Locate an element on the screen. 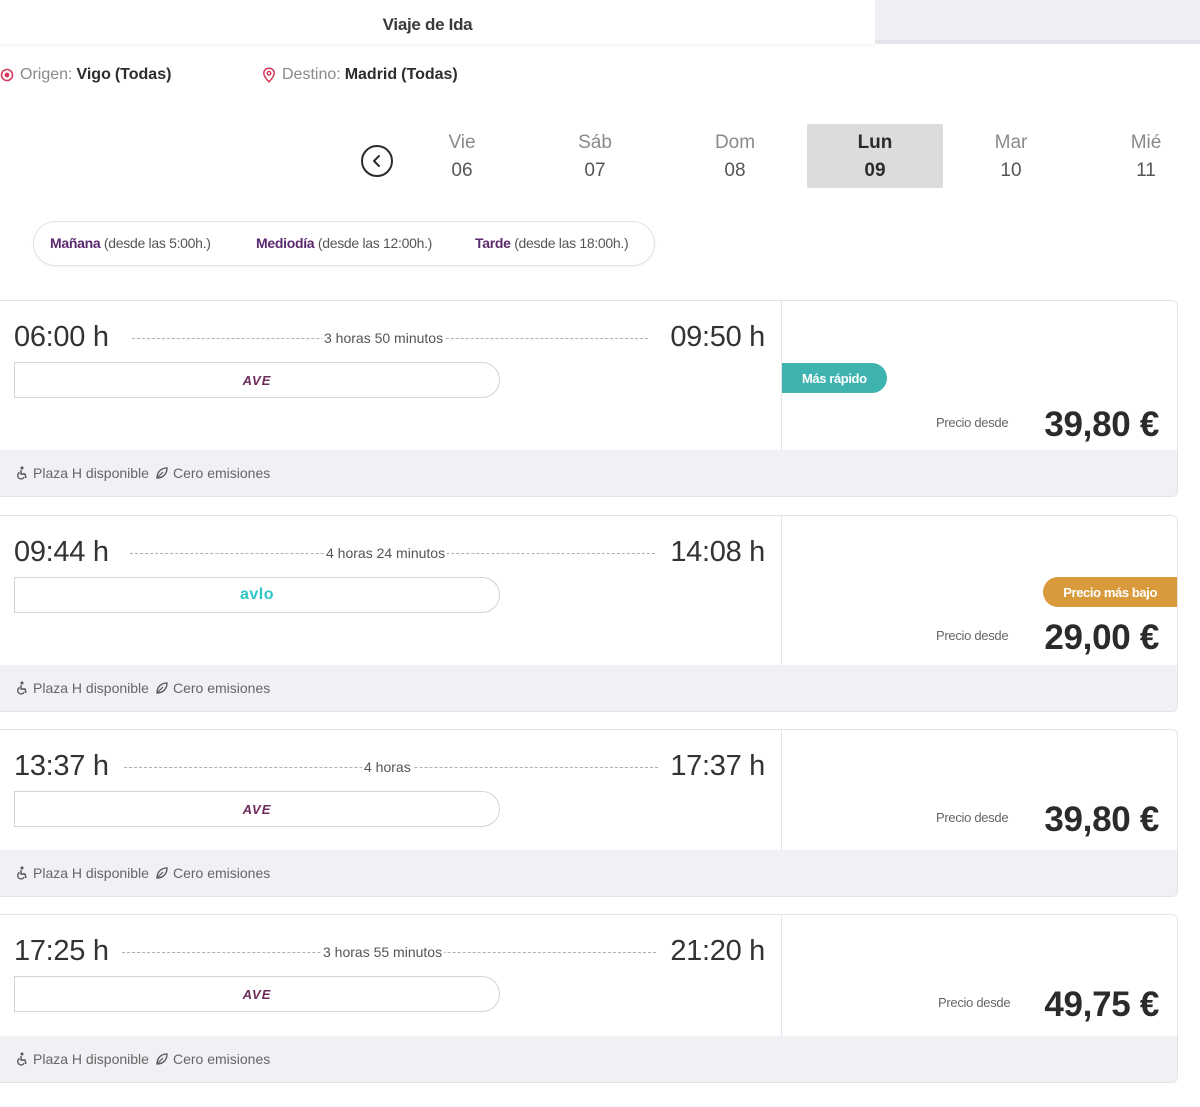 This screenshot has width=1200, height=1107. tab-divider is located at coordinates (437, 45).